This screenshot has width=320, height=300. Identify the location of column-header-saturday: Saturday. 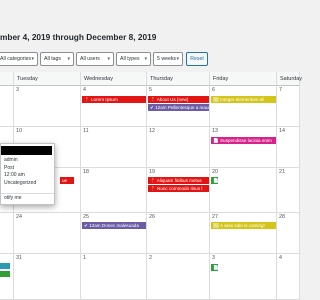
(289, 79).